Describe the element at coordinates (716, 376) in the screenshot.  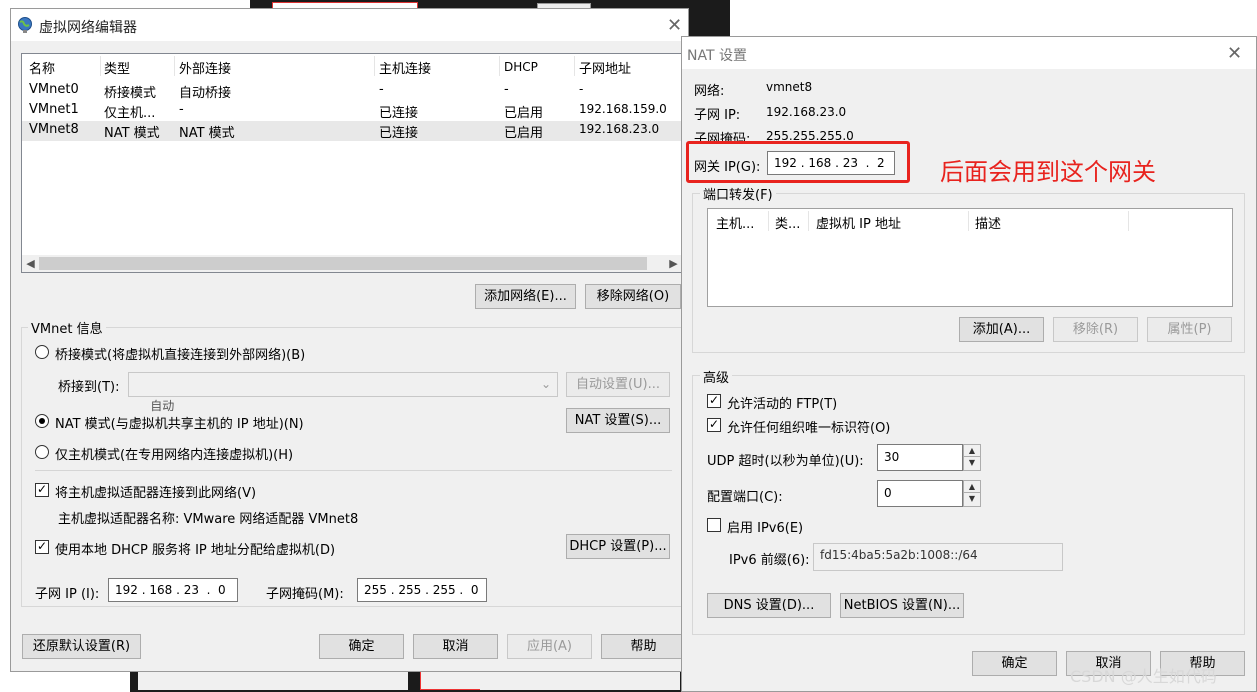
I see `advanced-label: 高级` at that location.